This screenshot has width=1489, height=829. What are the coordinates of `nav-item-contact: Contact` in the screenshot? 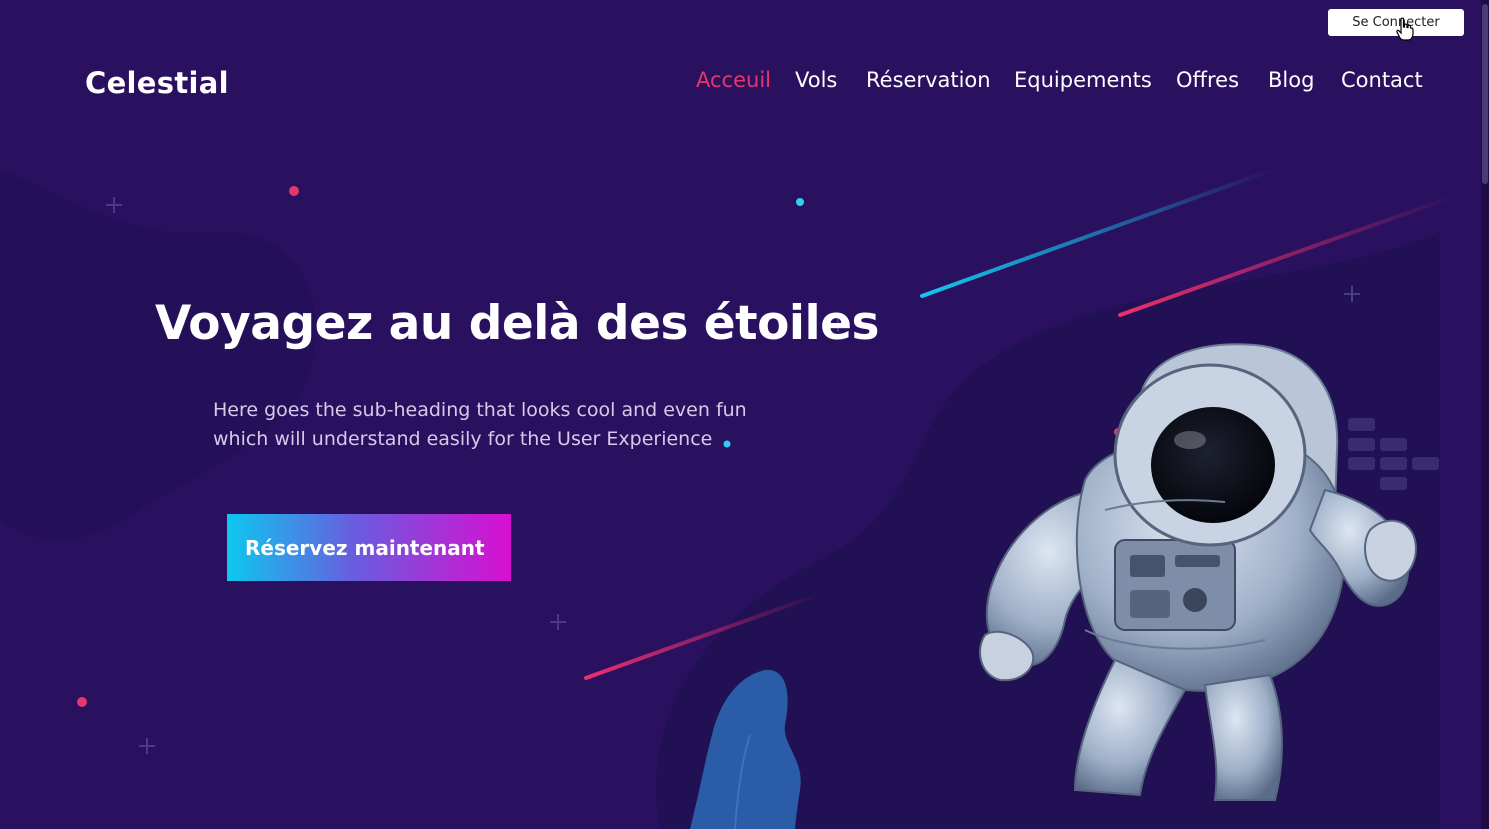 It's located at (1382, 80).